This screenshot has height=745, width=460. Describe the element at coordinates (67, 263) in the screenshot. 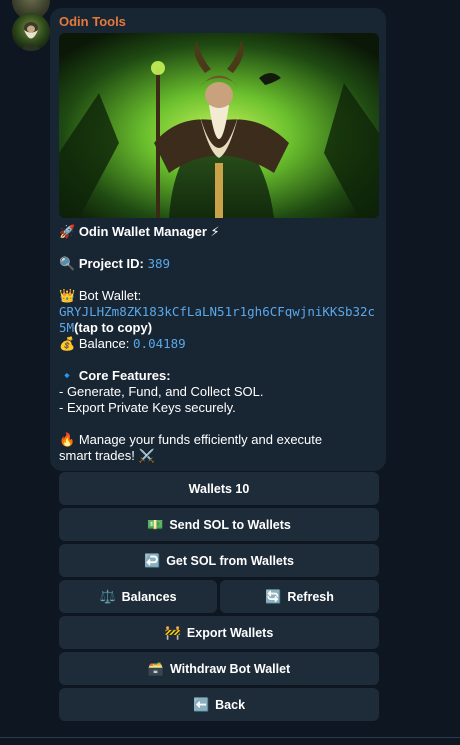

I see `magnifier-icon: 🔍` at that location.